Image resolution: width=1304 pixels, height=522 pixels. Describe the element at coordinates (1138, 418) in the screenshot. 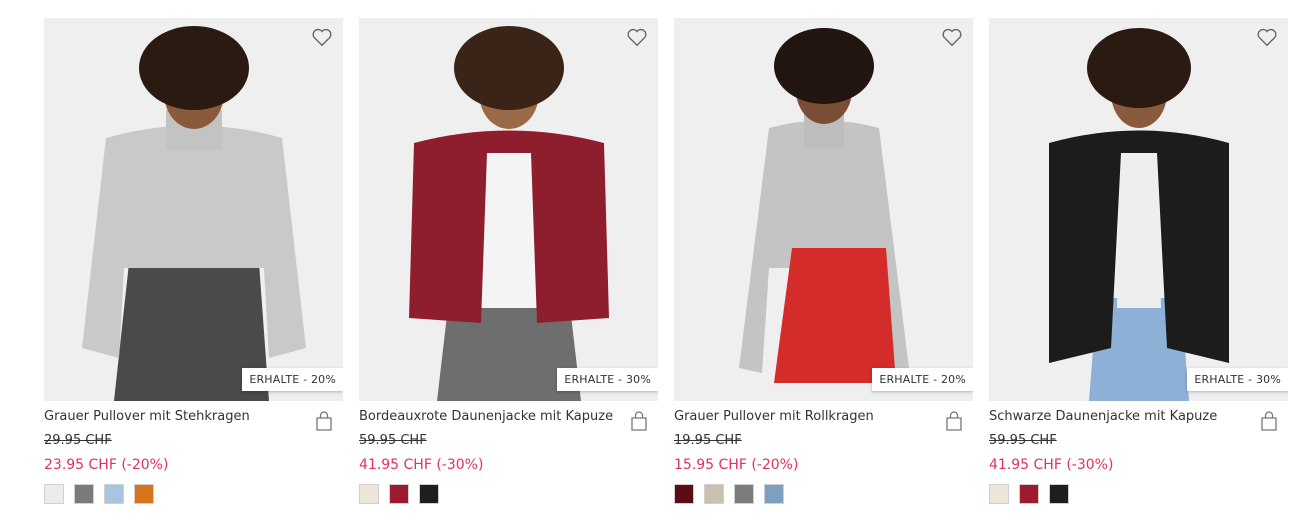

I see `product-name: Schwarze Daunenjacke mit Kapuze` at that location.